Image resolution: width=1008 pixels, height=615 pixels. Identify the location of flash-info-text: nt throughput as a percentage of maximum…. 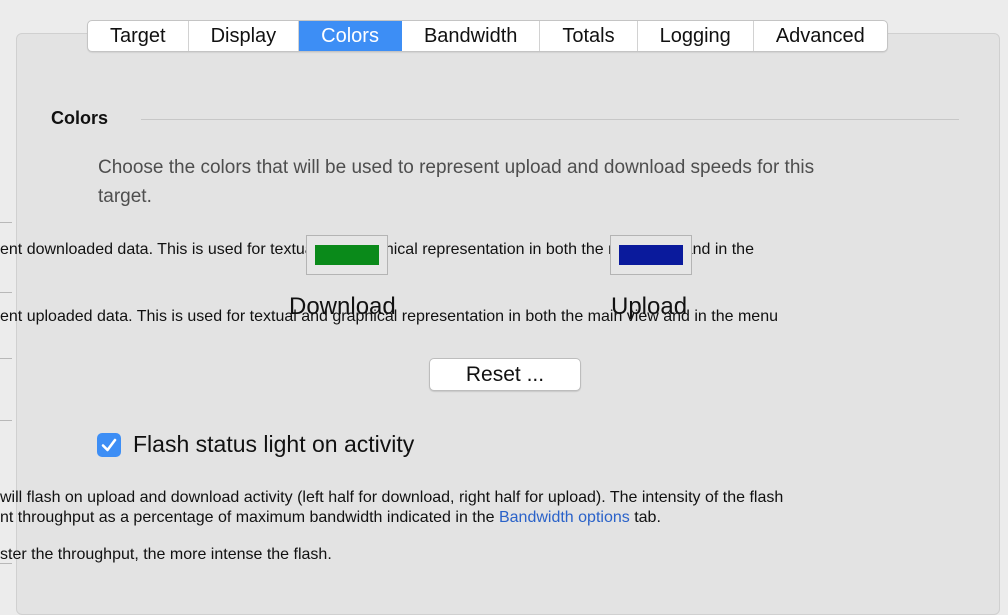
(249, 517).